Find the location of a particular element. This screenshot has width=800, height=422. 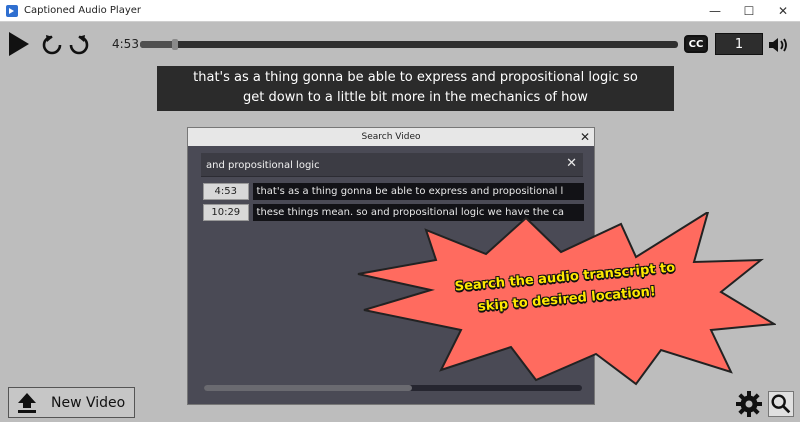

gear-icon is located at coordinates (749, 404).